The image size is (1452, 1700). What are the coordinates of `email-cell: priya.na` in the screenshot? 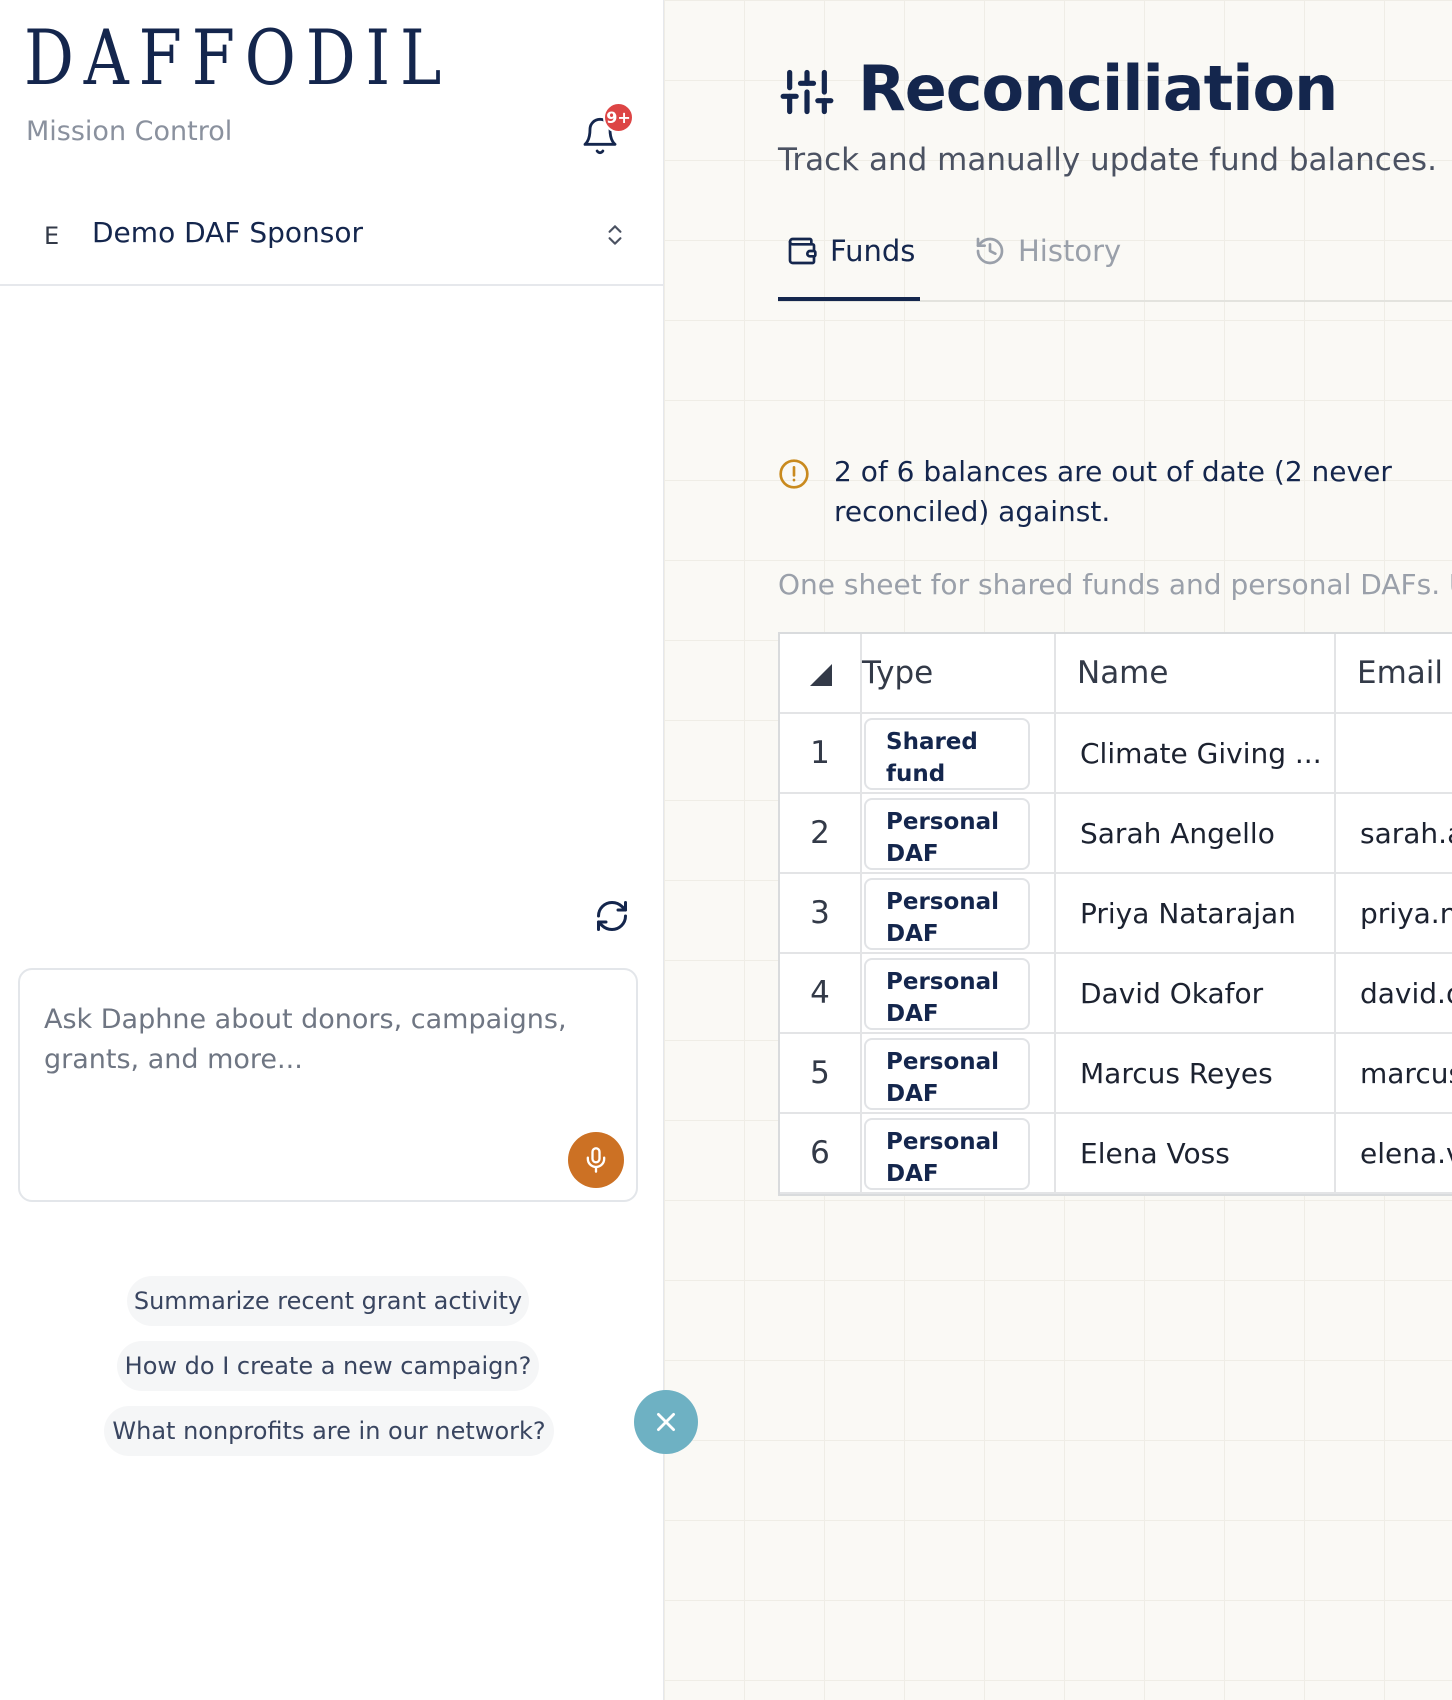 It's located at (1394, 914).